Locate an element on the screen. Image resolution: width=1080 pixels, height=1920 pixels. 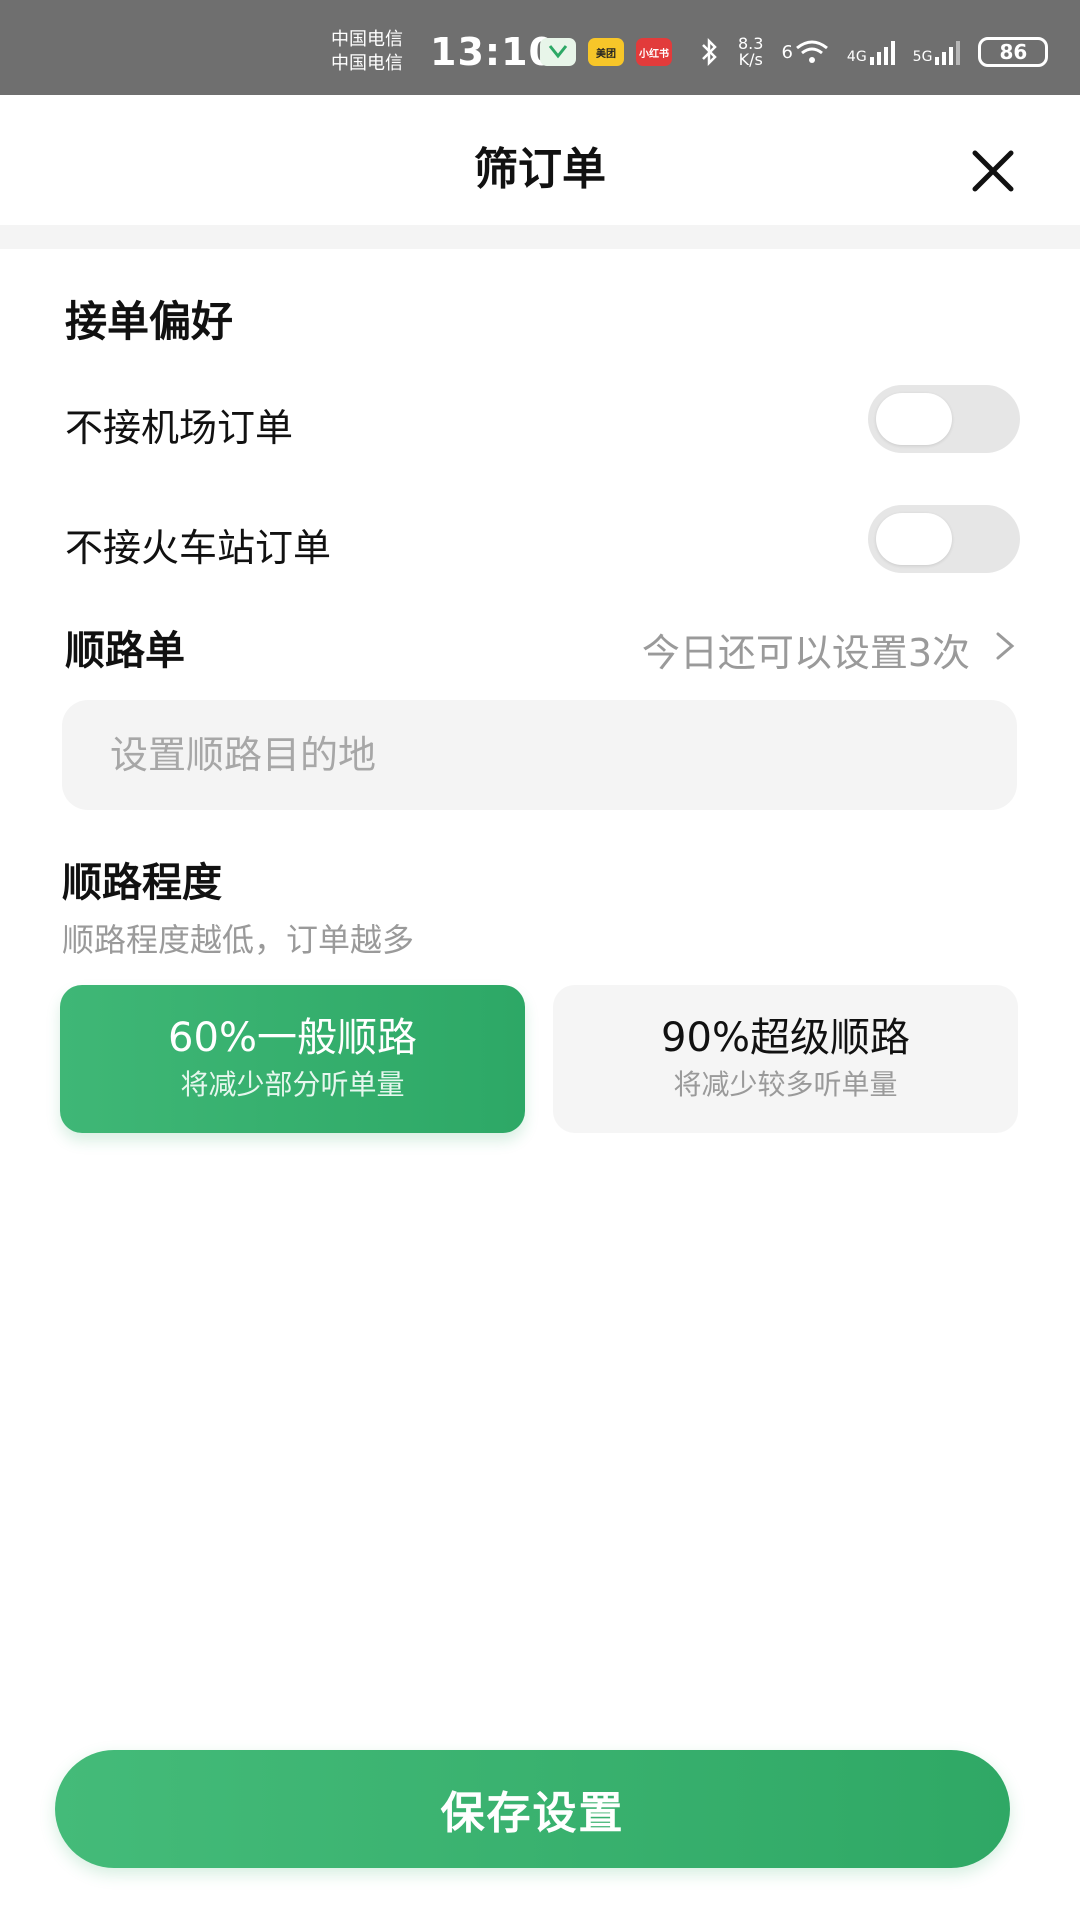
chevron-right-icon is located at coordinates (1005, 646).